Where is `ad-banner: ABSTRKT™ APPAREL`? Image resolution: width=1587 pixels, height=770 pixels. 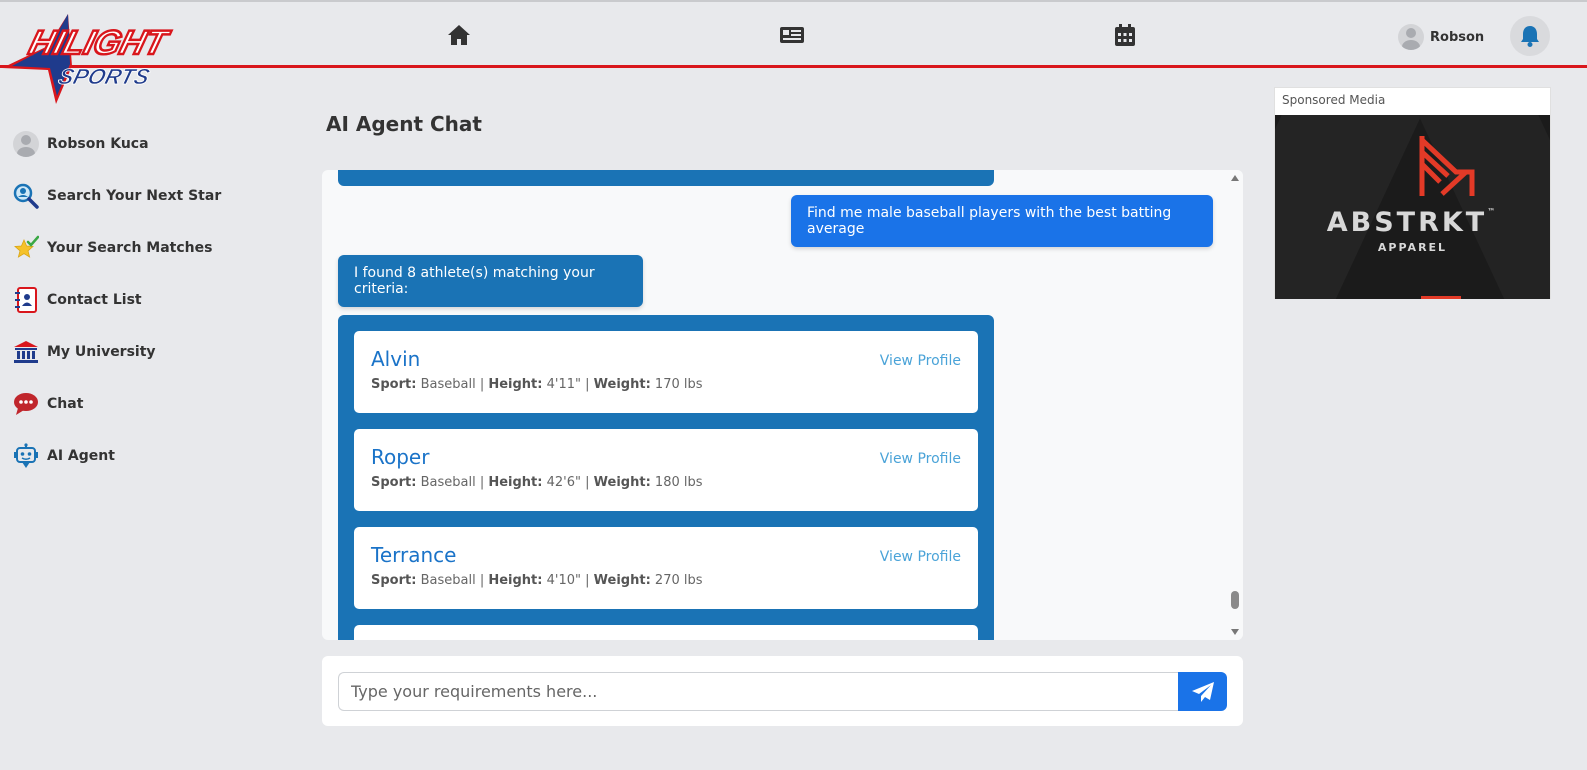
ad-banner: ABSTRKT™ APPAREL is located at coordinates (1412, 207).